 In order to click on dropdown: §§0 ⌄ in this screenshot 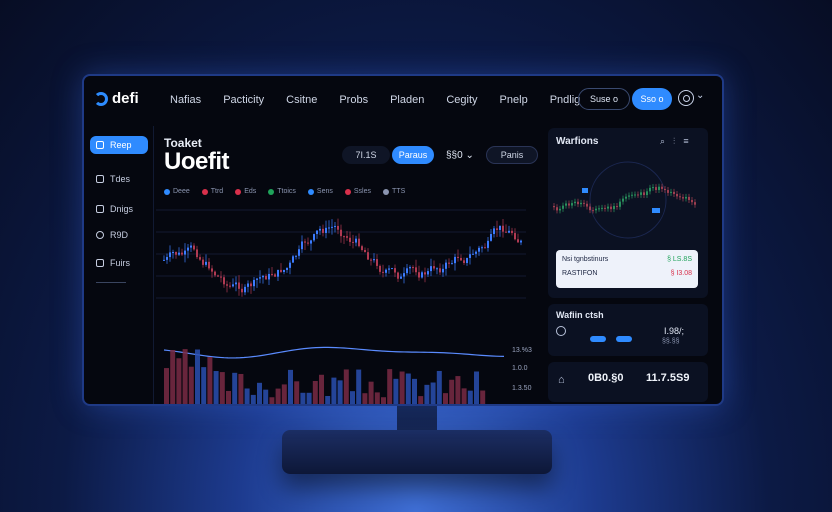, I will do `click(460, 155)`.